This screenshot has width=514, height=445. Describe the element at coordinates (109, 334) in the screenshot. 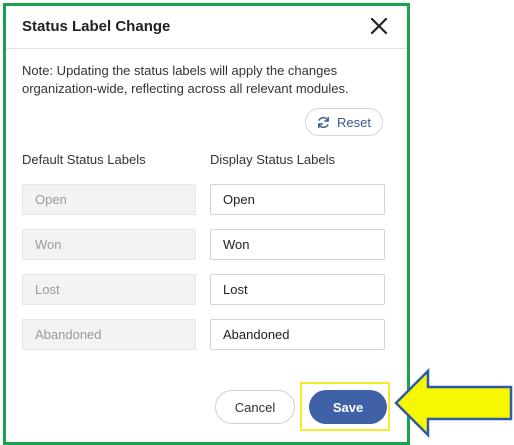

I see `default-label-abandoned: Abandoned` at that location.